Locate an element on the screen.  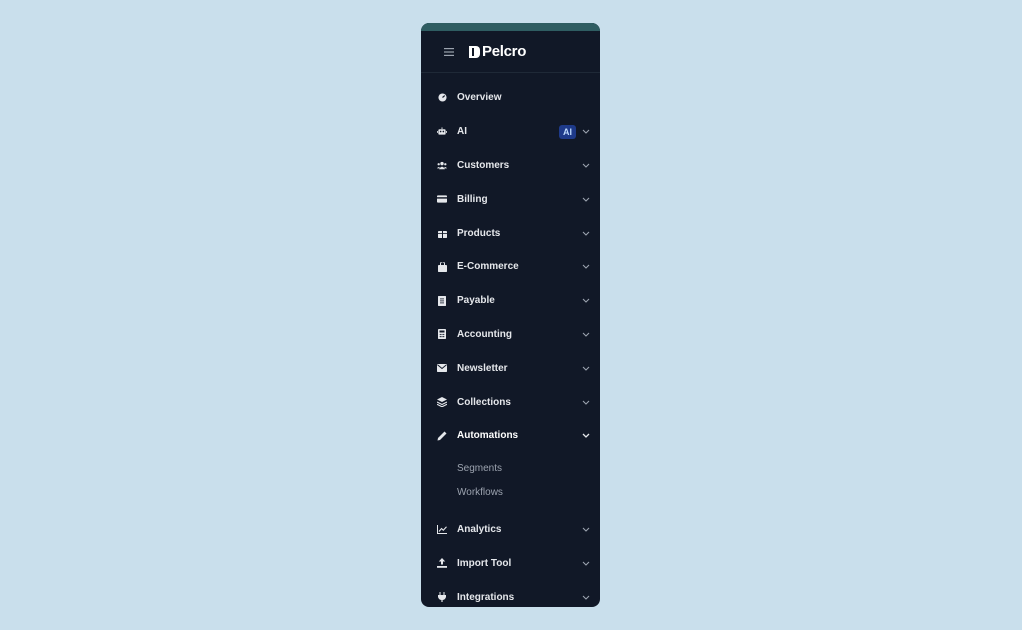
calculator-icon is located at coordinates (442, 334).